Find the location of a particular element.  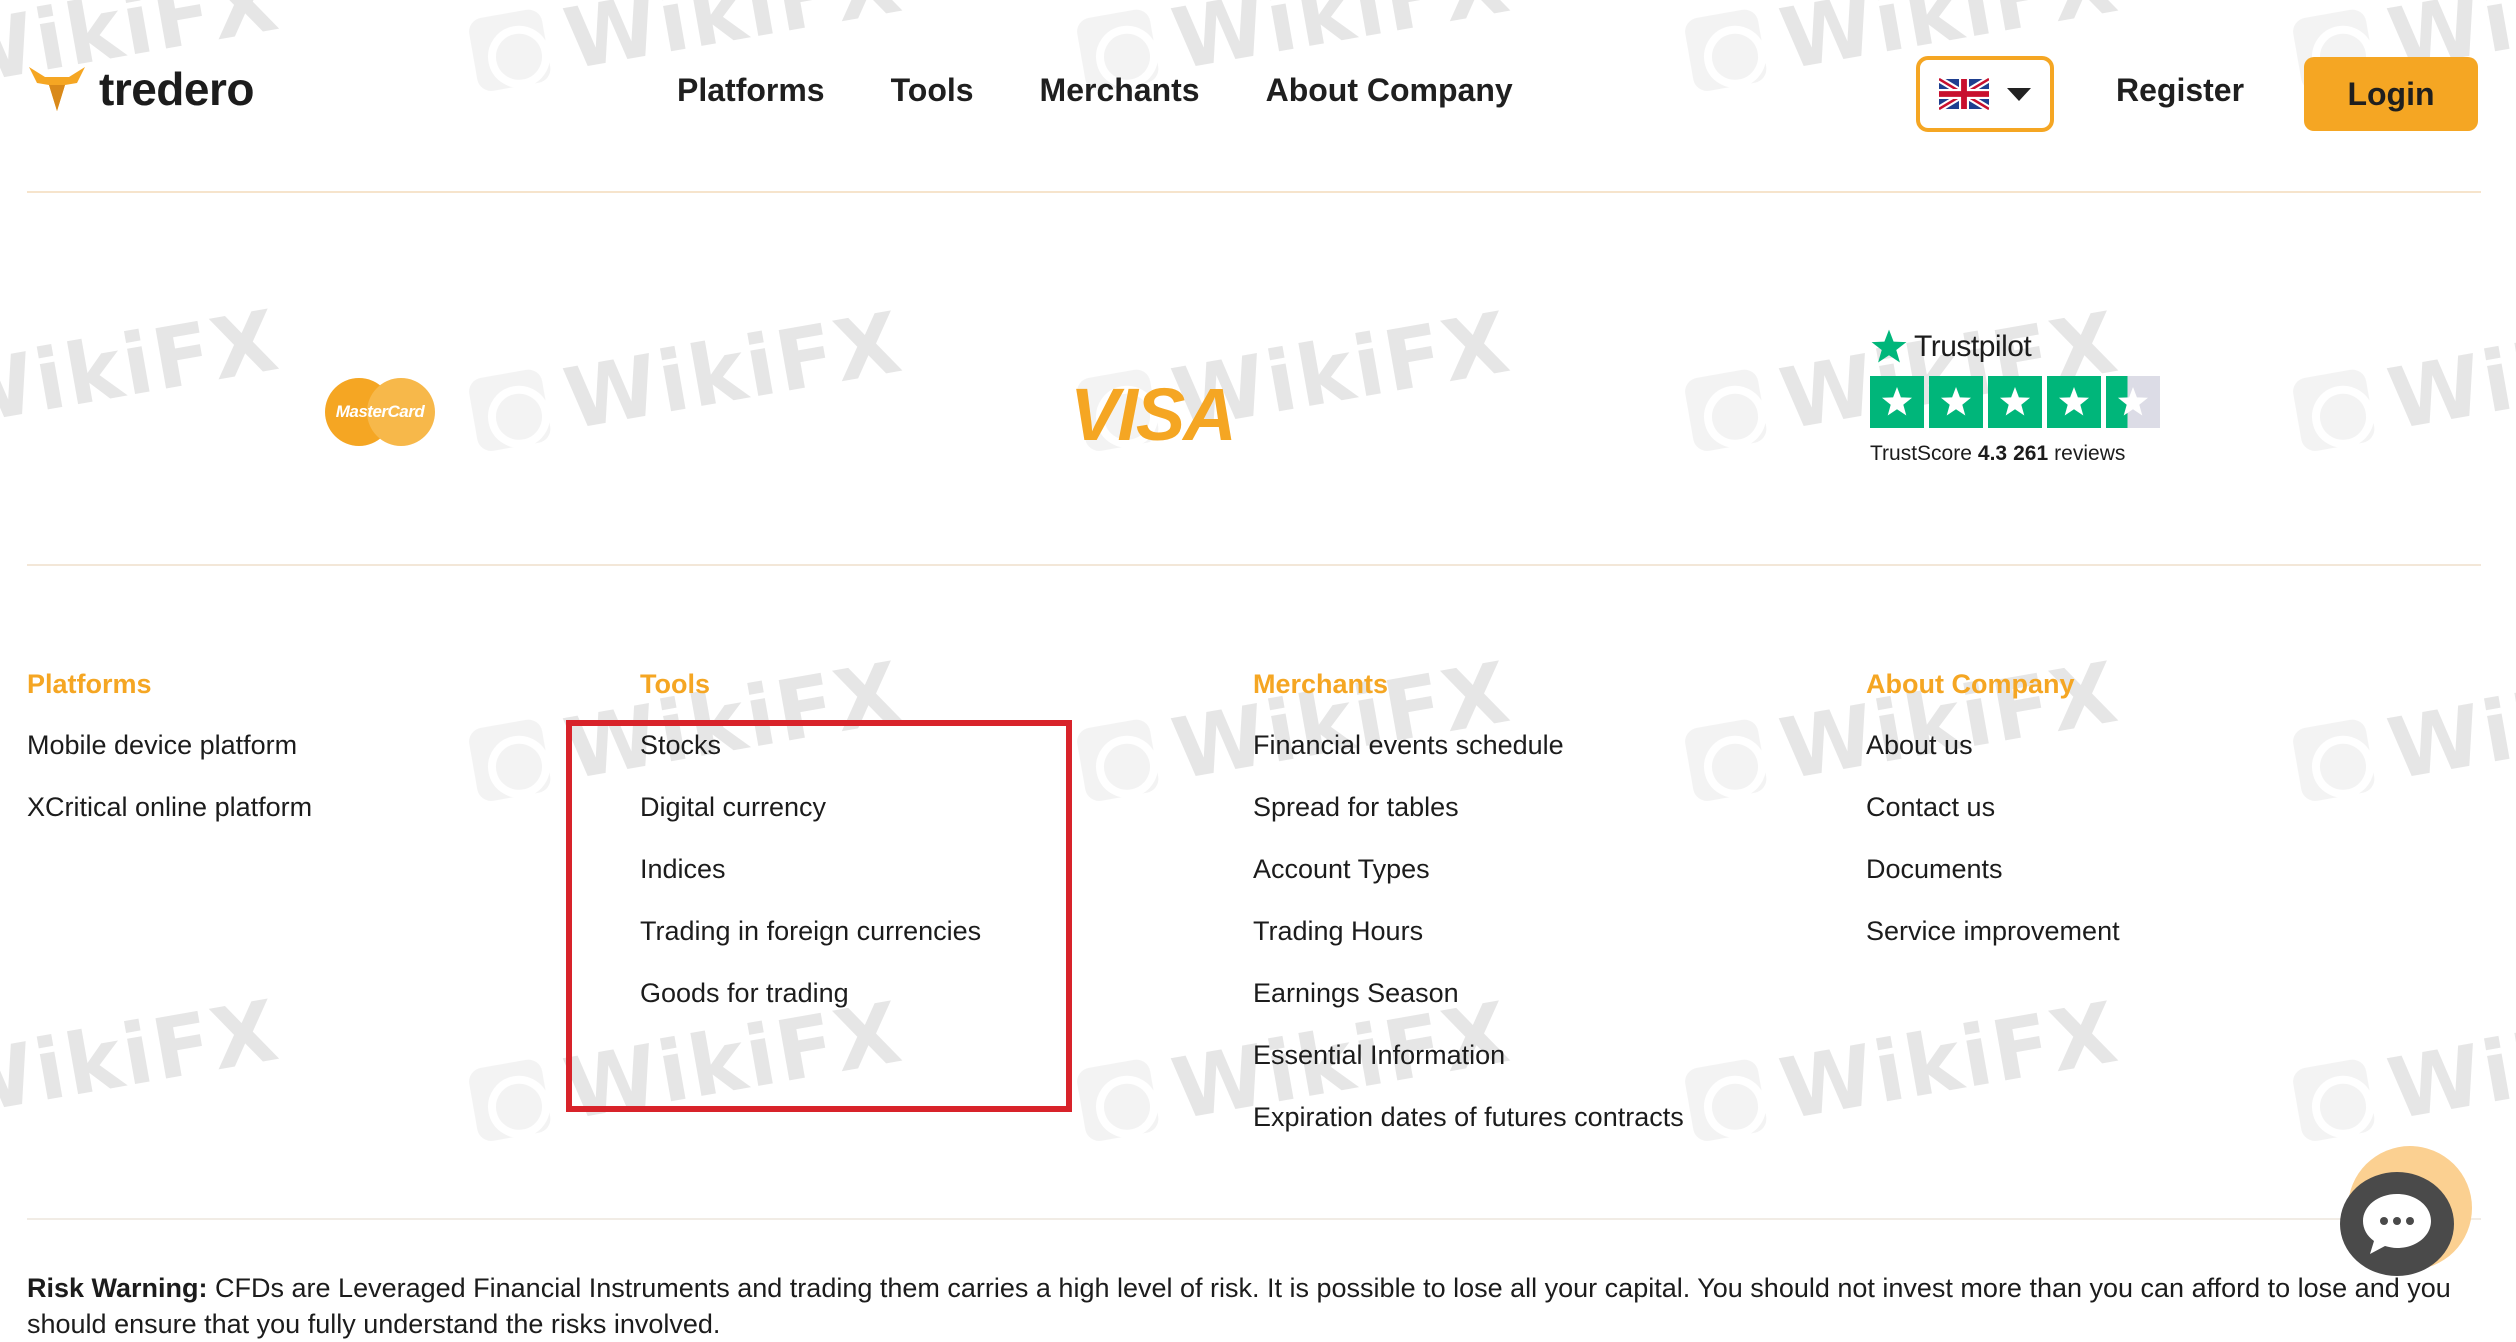

mastercard-logo: MasterCard is located at coordinates (380, 412).